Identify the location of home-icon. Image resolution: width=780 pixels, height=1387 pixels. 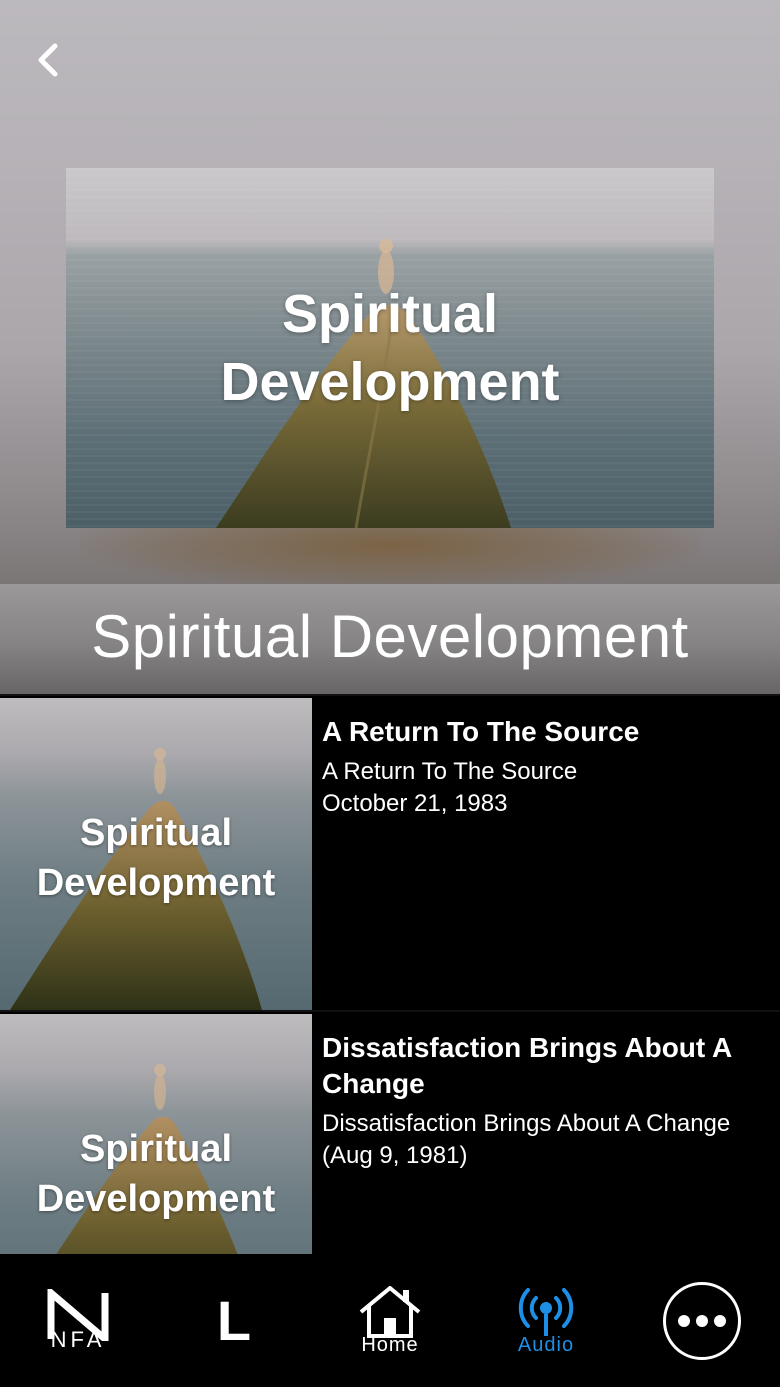
(390, 1312).